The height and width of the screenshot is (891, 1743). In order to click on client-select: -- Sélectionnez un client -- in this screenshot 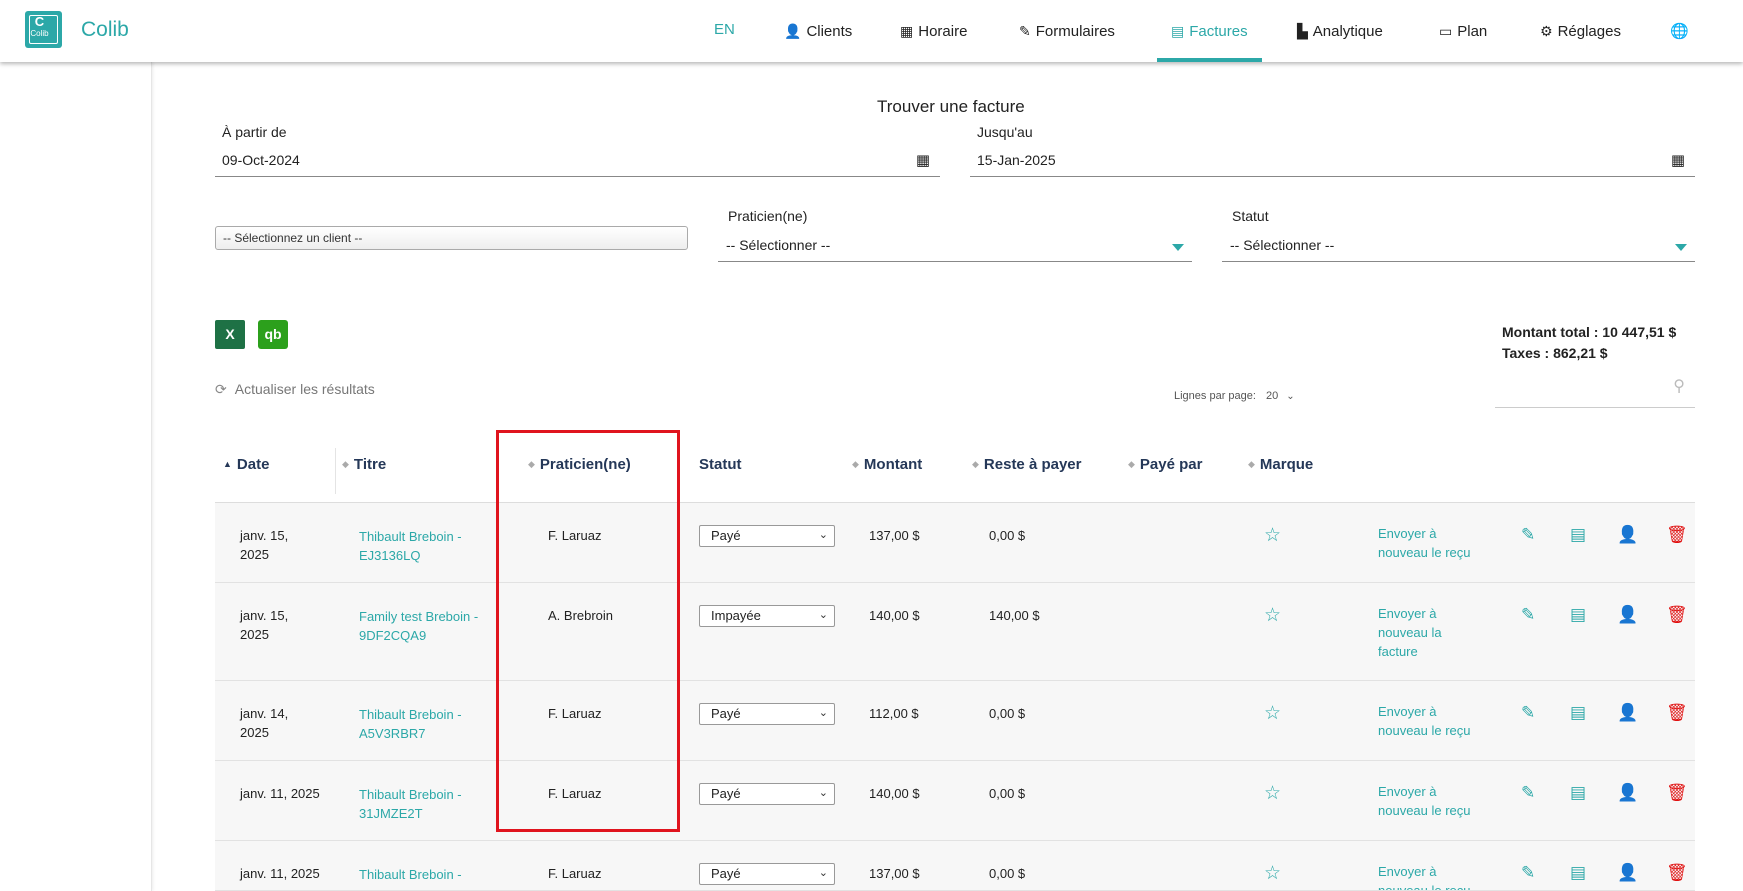, I will do `click(451, 238)`.